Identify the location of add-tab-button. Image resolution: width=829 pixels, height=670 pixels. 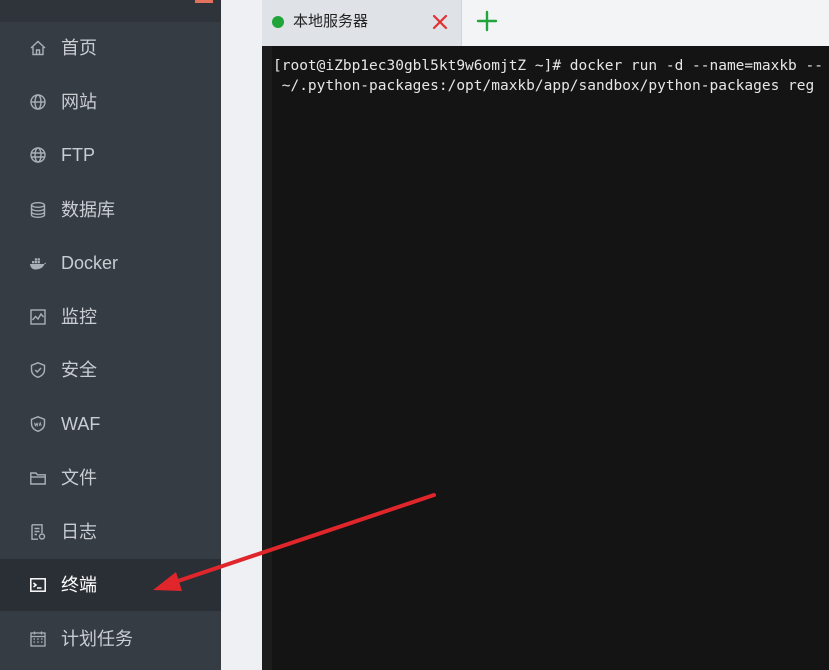
(487, 21).